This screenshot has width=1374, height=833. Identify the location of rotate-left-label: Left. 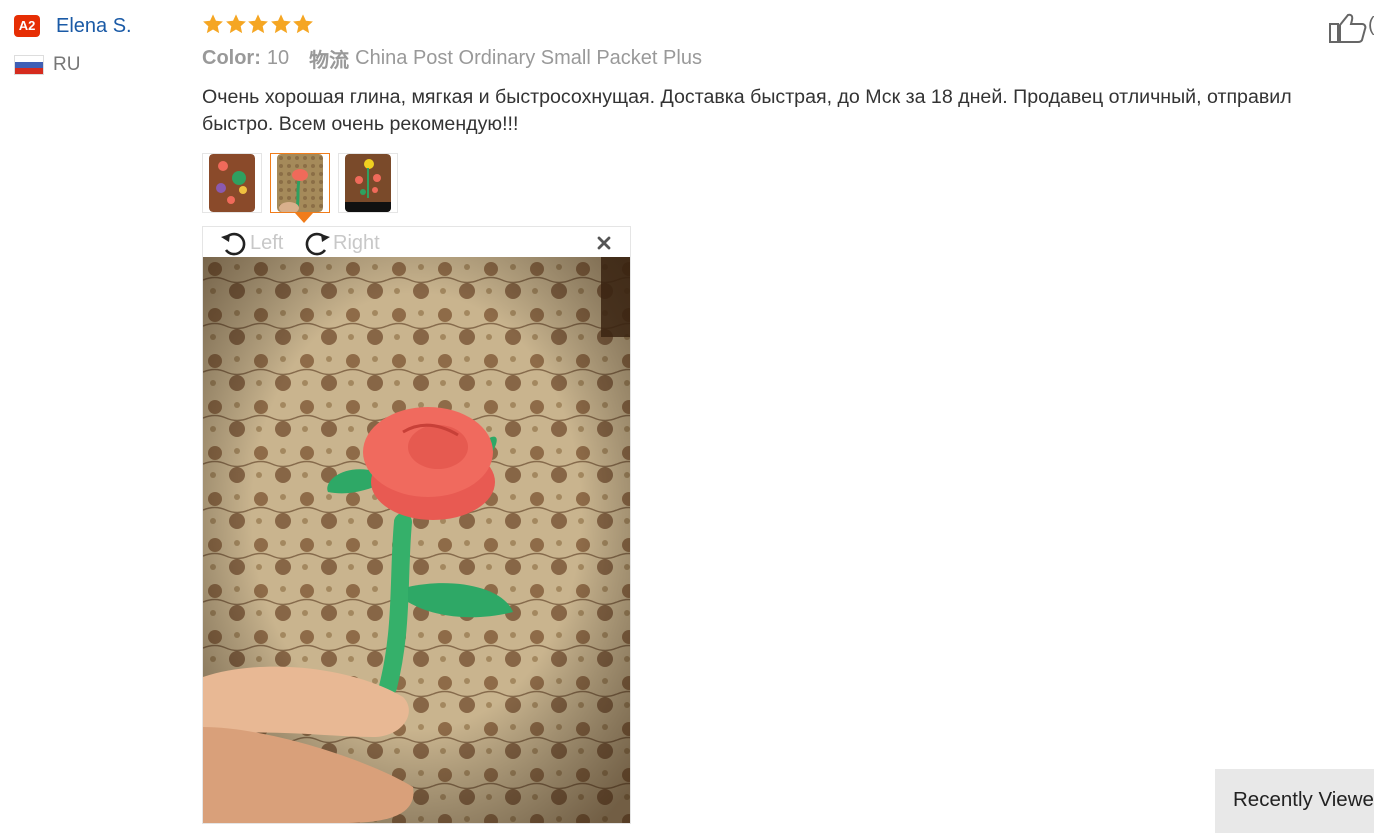
(267, 242).